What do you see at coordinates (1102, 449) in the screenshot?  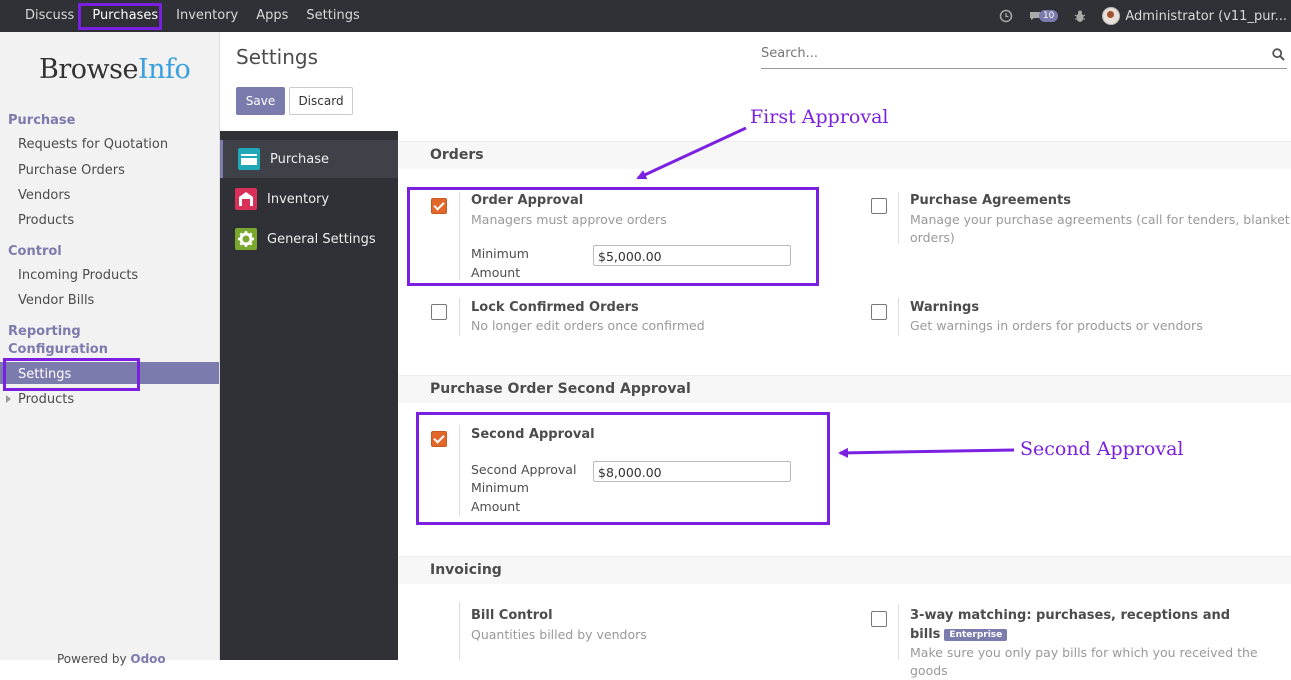 I see `second-approval-annotation: Second Approval` at bounding box center [1102, 449].